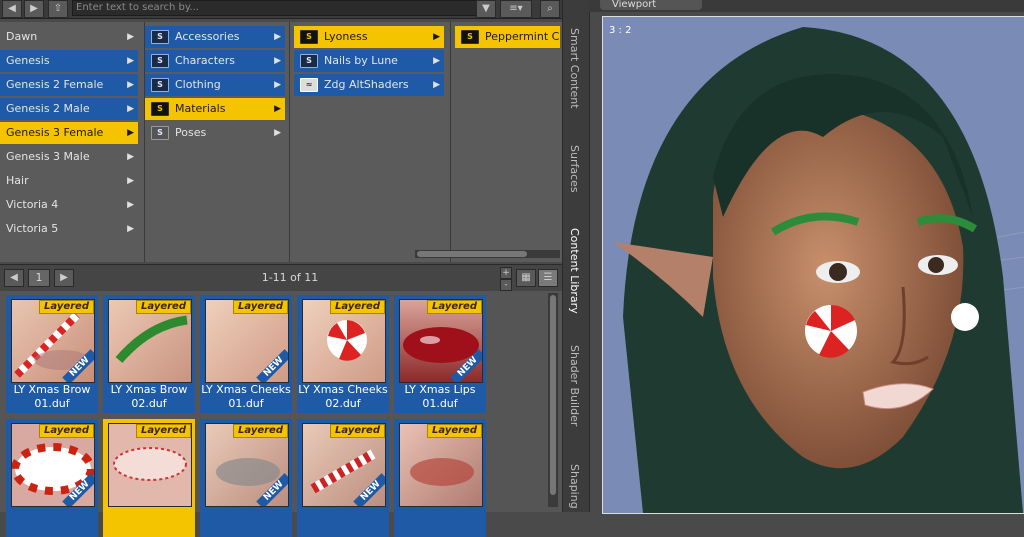 The width and height of the screenshot is (1024, 537). What do you see at coordinates (620, 30) in the screenshot?
I see `aspect-ratio-label: 3 : 2` at bounding box center [620, 30].